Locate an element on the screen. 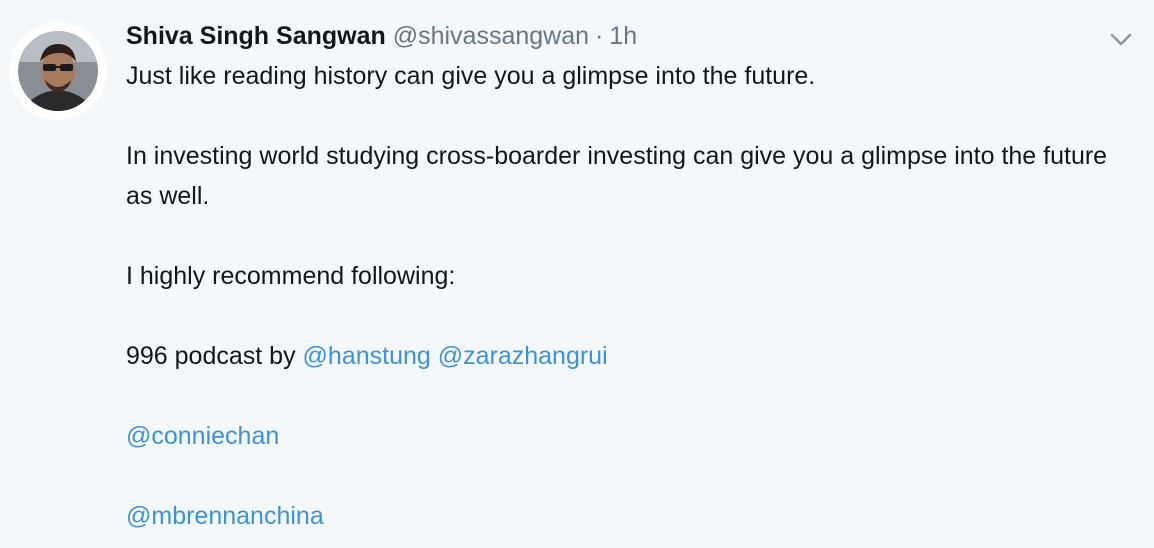 This screenshot has width=1154, height=548. avatar-photo-icon is located at coordinates (58, 71).